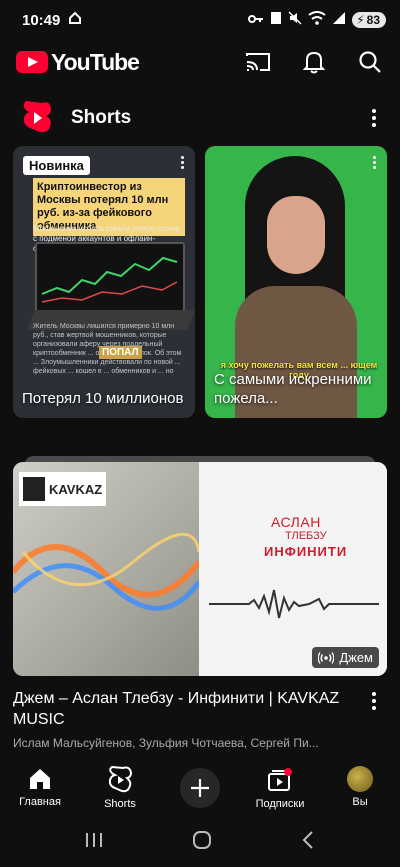 This screenshot has width=400, height=867. Describe the element at coordinates (256, 20) in the screenshot. I see `key-icon` at that location.